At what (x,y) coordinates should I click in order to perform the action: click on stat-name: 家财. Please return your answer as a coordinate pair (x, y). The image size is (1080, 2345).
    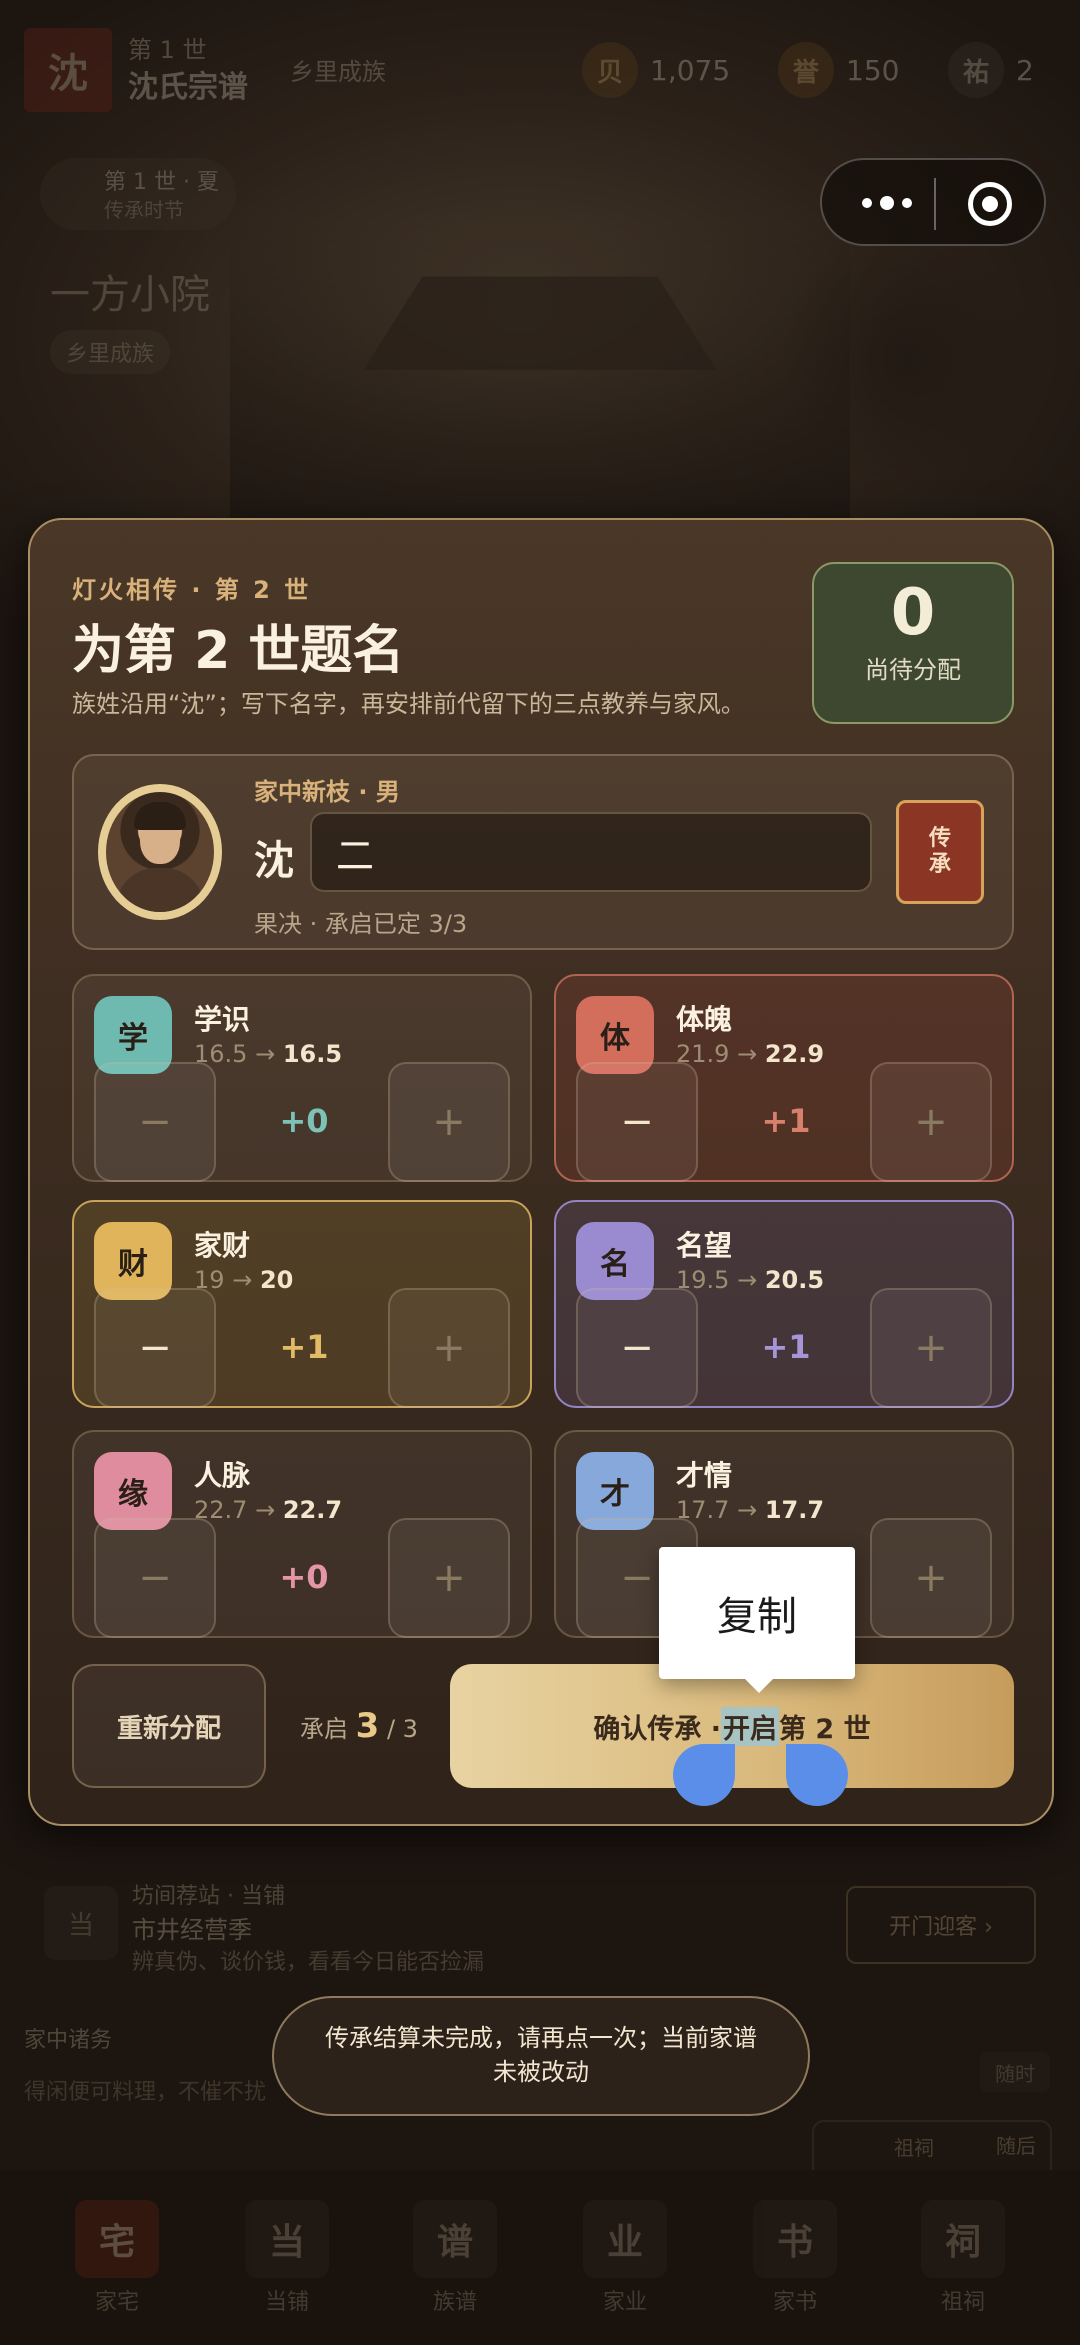
    Looking at the image, I should click on (222, 1245).